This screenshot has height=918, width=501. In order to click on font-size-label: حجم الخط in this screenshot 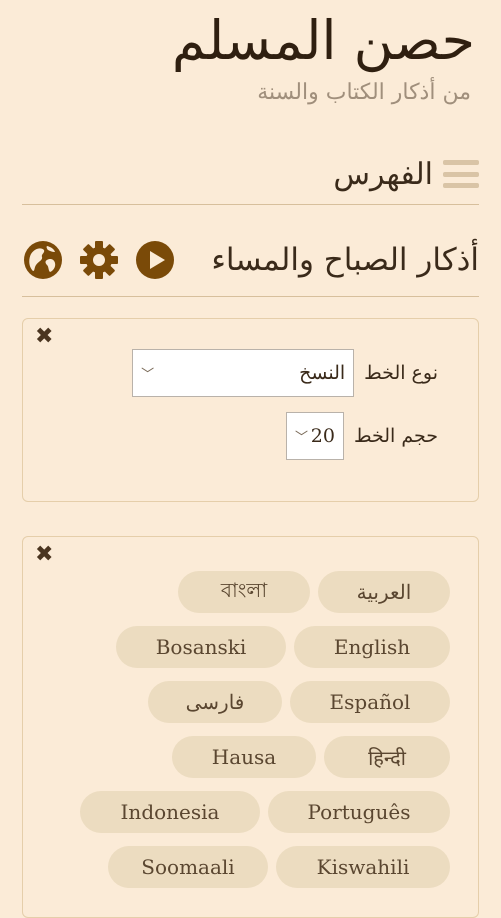, I will do `click(395, 436)`.